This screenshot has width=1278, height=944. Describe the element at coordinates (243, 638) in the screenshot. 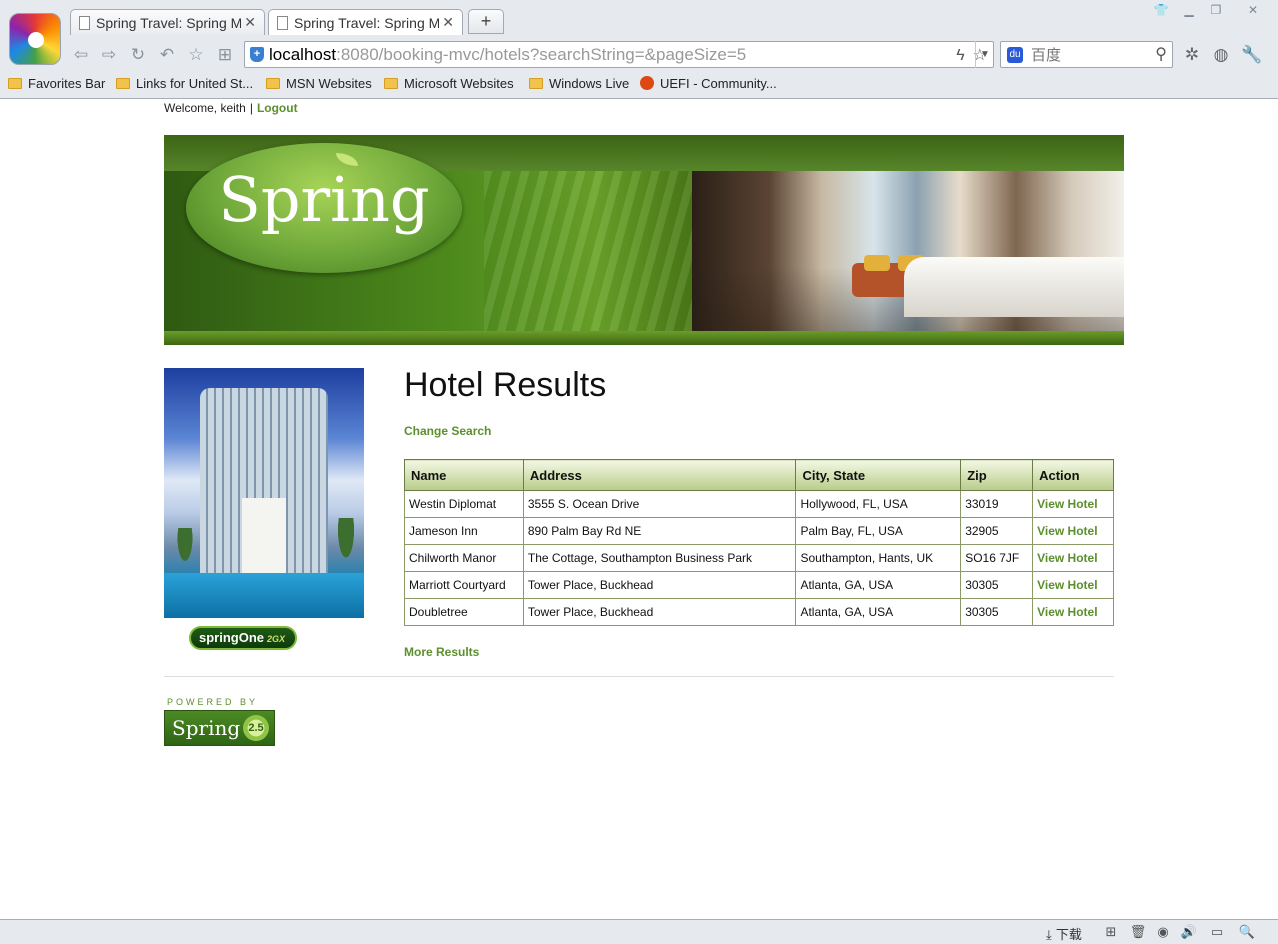

I see `springone-2gx-badge: springOne 2GX` at that location.